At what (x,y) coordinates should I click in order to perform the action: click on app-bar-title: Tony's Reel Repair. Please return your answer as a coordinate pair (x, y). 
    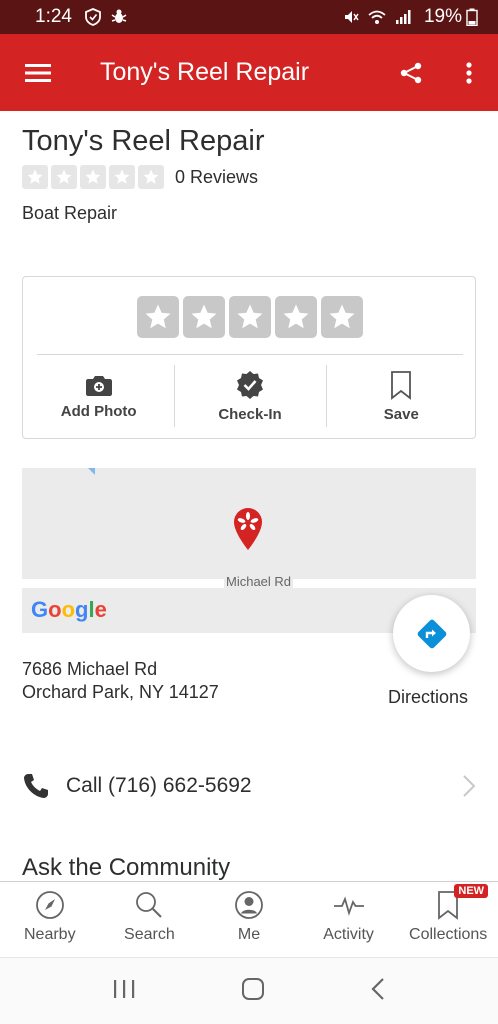
    Looking at the image, I should click on (205, 72).